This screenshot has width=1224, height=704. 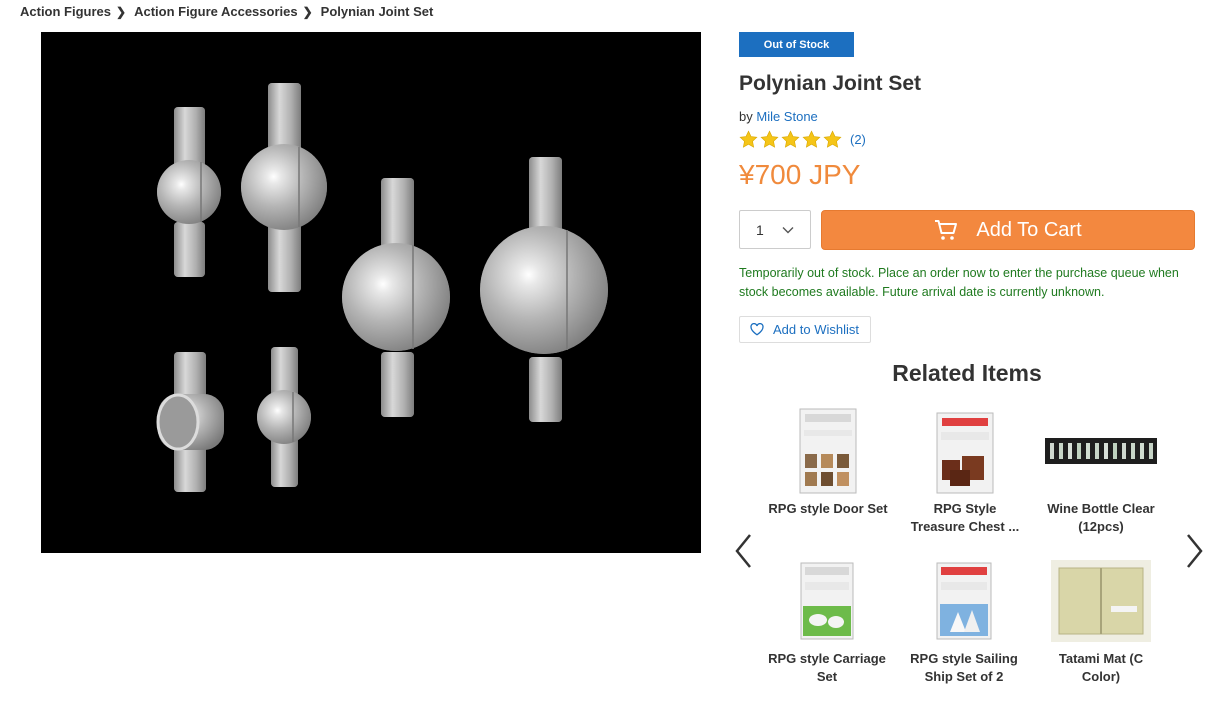 I want to click on breadcrumb-link-action-figures: Action Figures, so click(x=65, y=11).